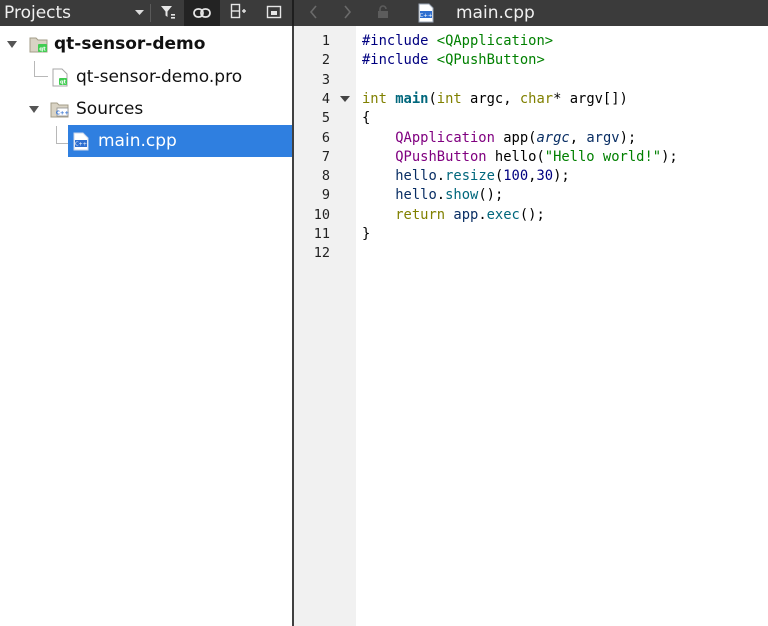 Image resolution: width=768 pixels, height=626 pixels. I want to click on code-line: {, so click(366, 118).